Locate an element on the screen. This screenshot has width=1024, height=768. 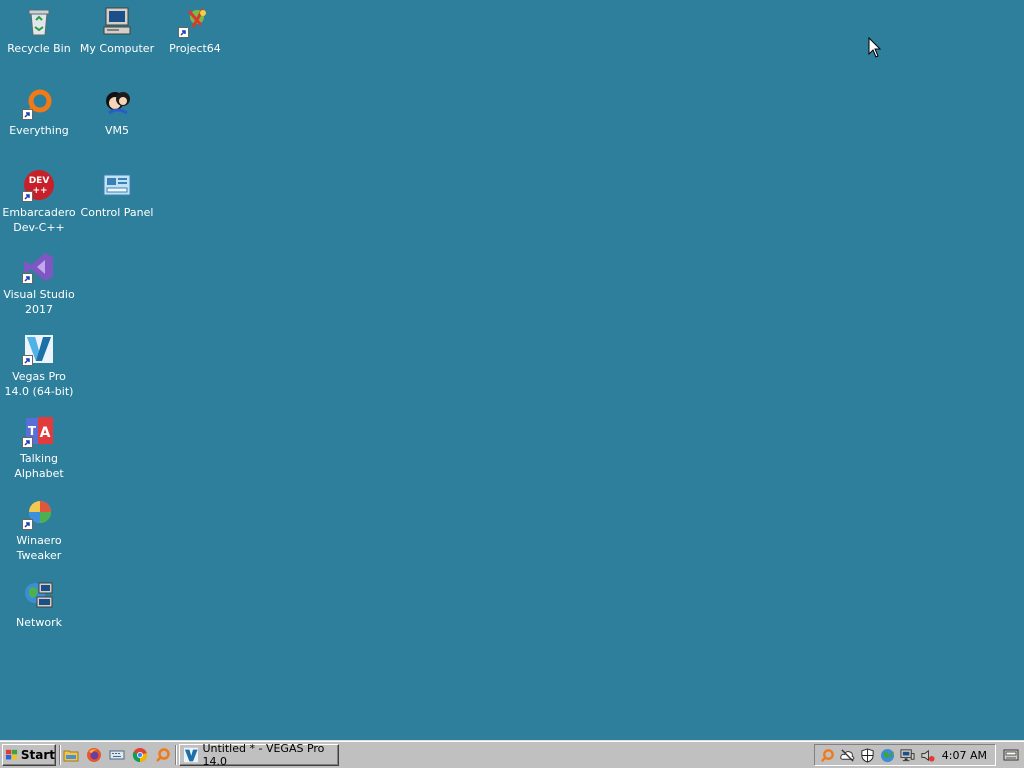
desktop-icon-visual-studio: Visual Studio 2017 is located at coordinates (39, 283).